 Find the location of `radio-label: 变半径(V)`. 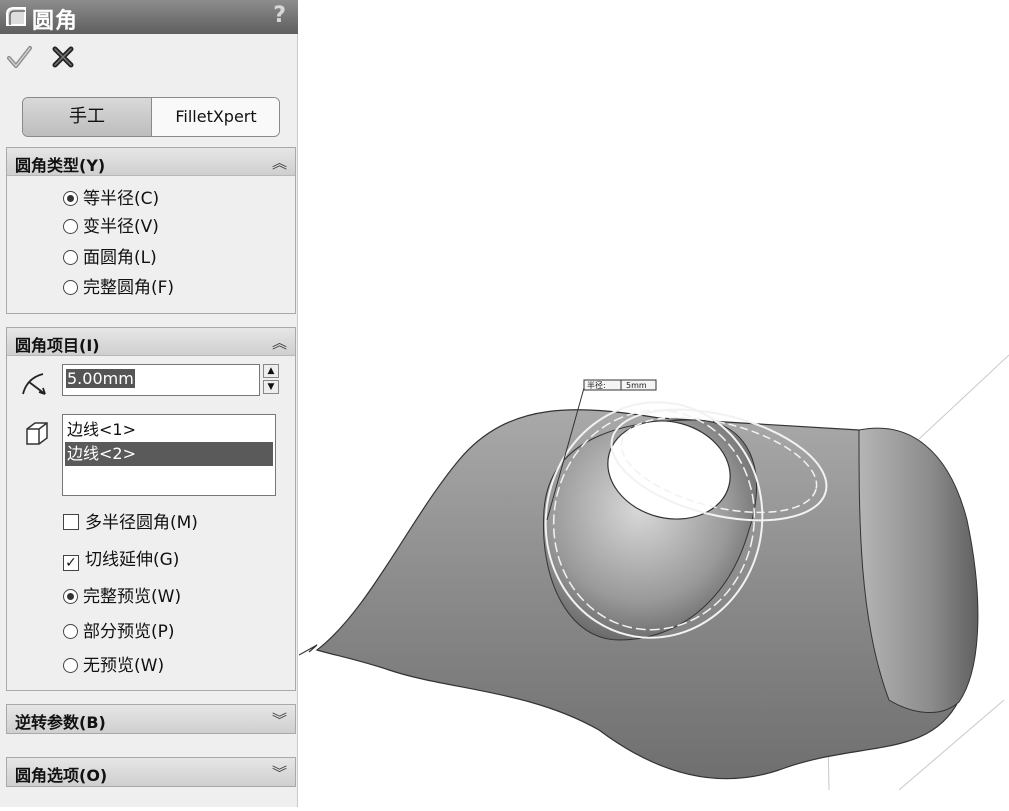

radio-label: 变半径(V) is located at coordinates (121, 227).